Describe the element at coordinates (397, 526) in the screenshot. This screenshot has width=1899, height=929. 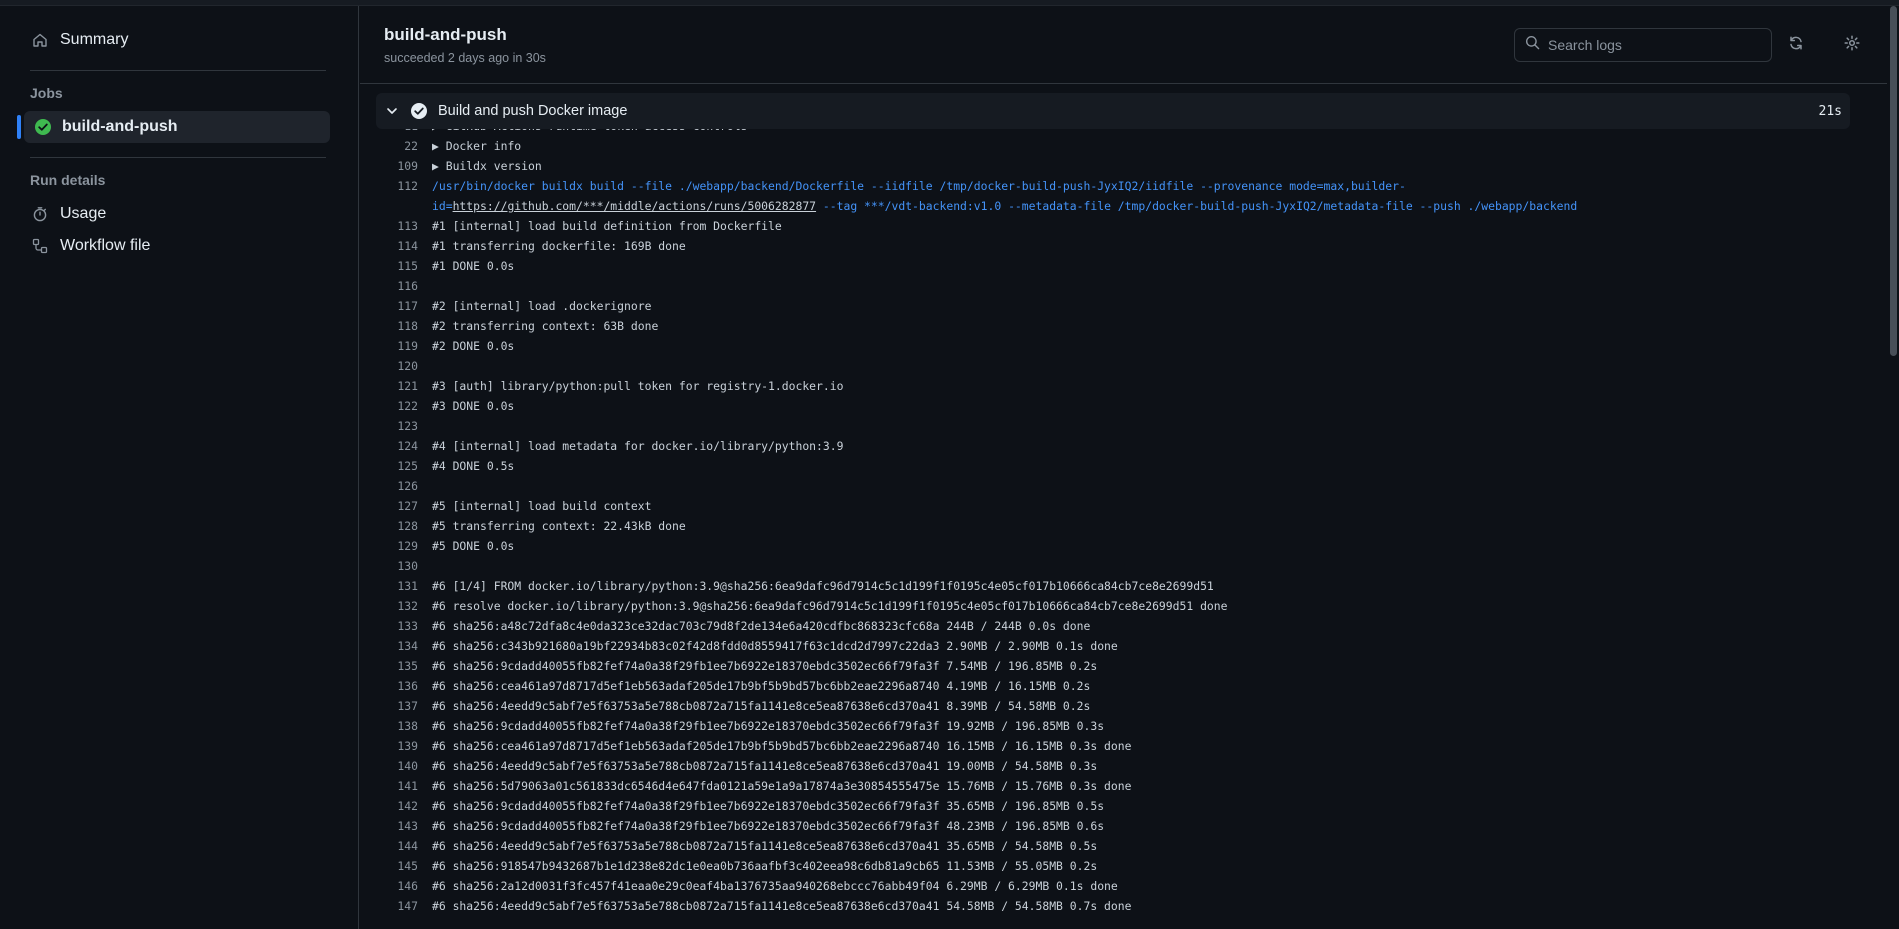
I see `log-line-number: 128` at that location.